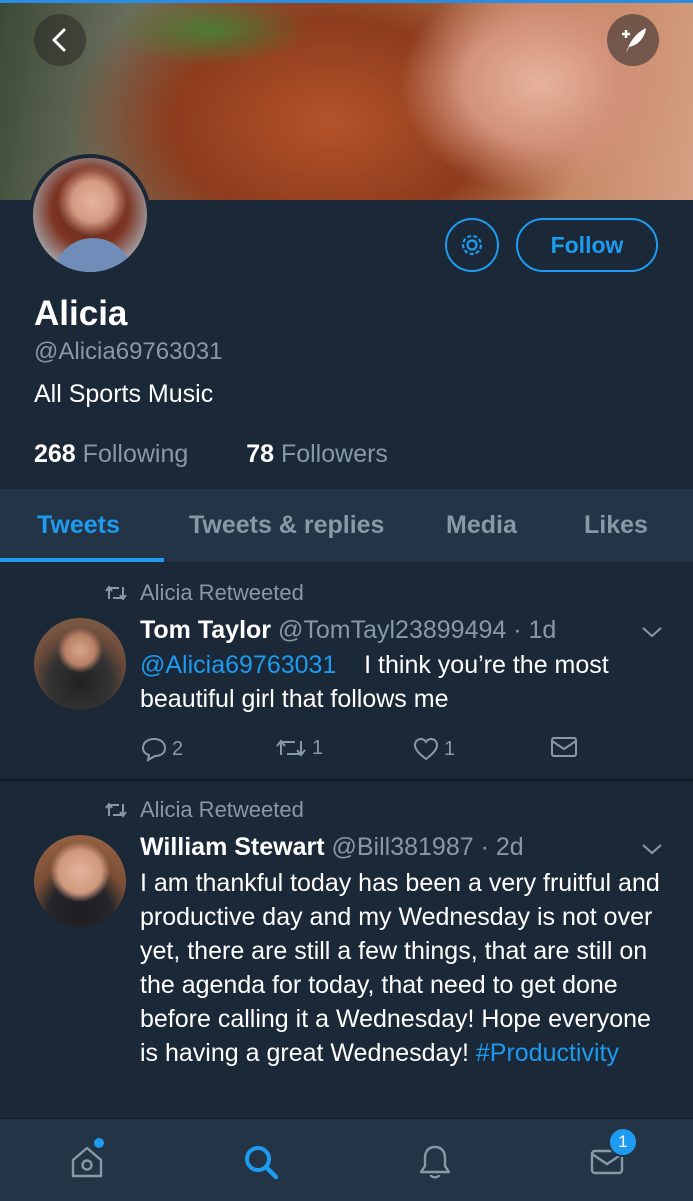  I want to click on tweet-time: · 2d, so click(502, 847).